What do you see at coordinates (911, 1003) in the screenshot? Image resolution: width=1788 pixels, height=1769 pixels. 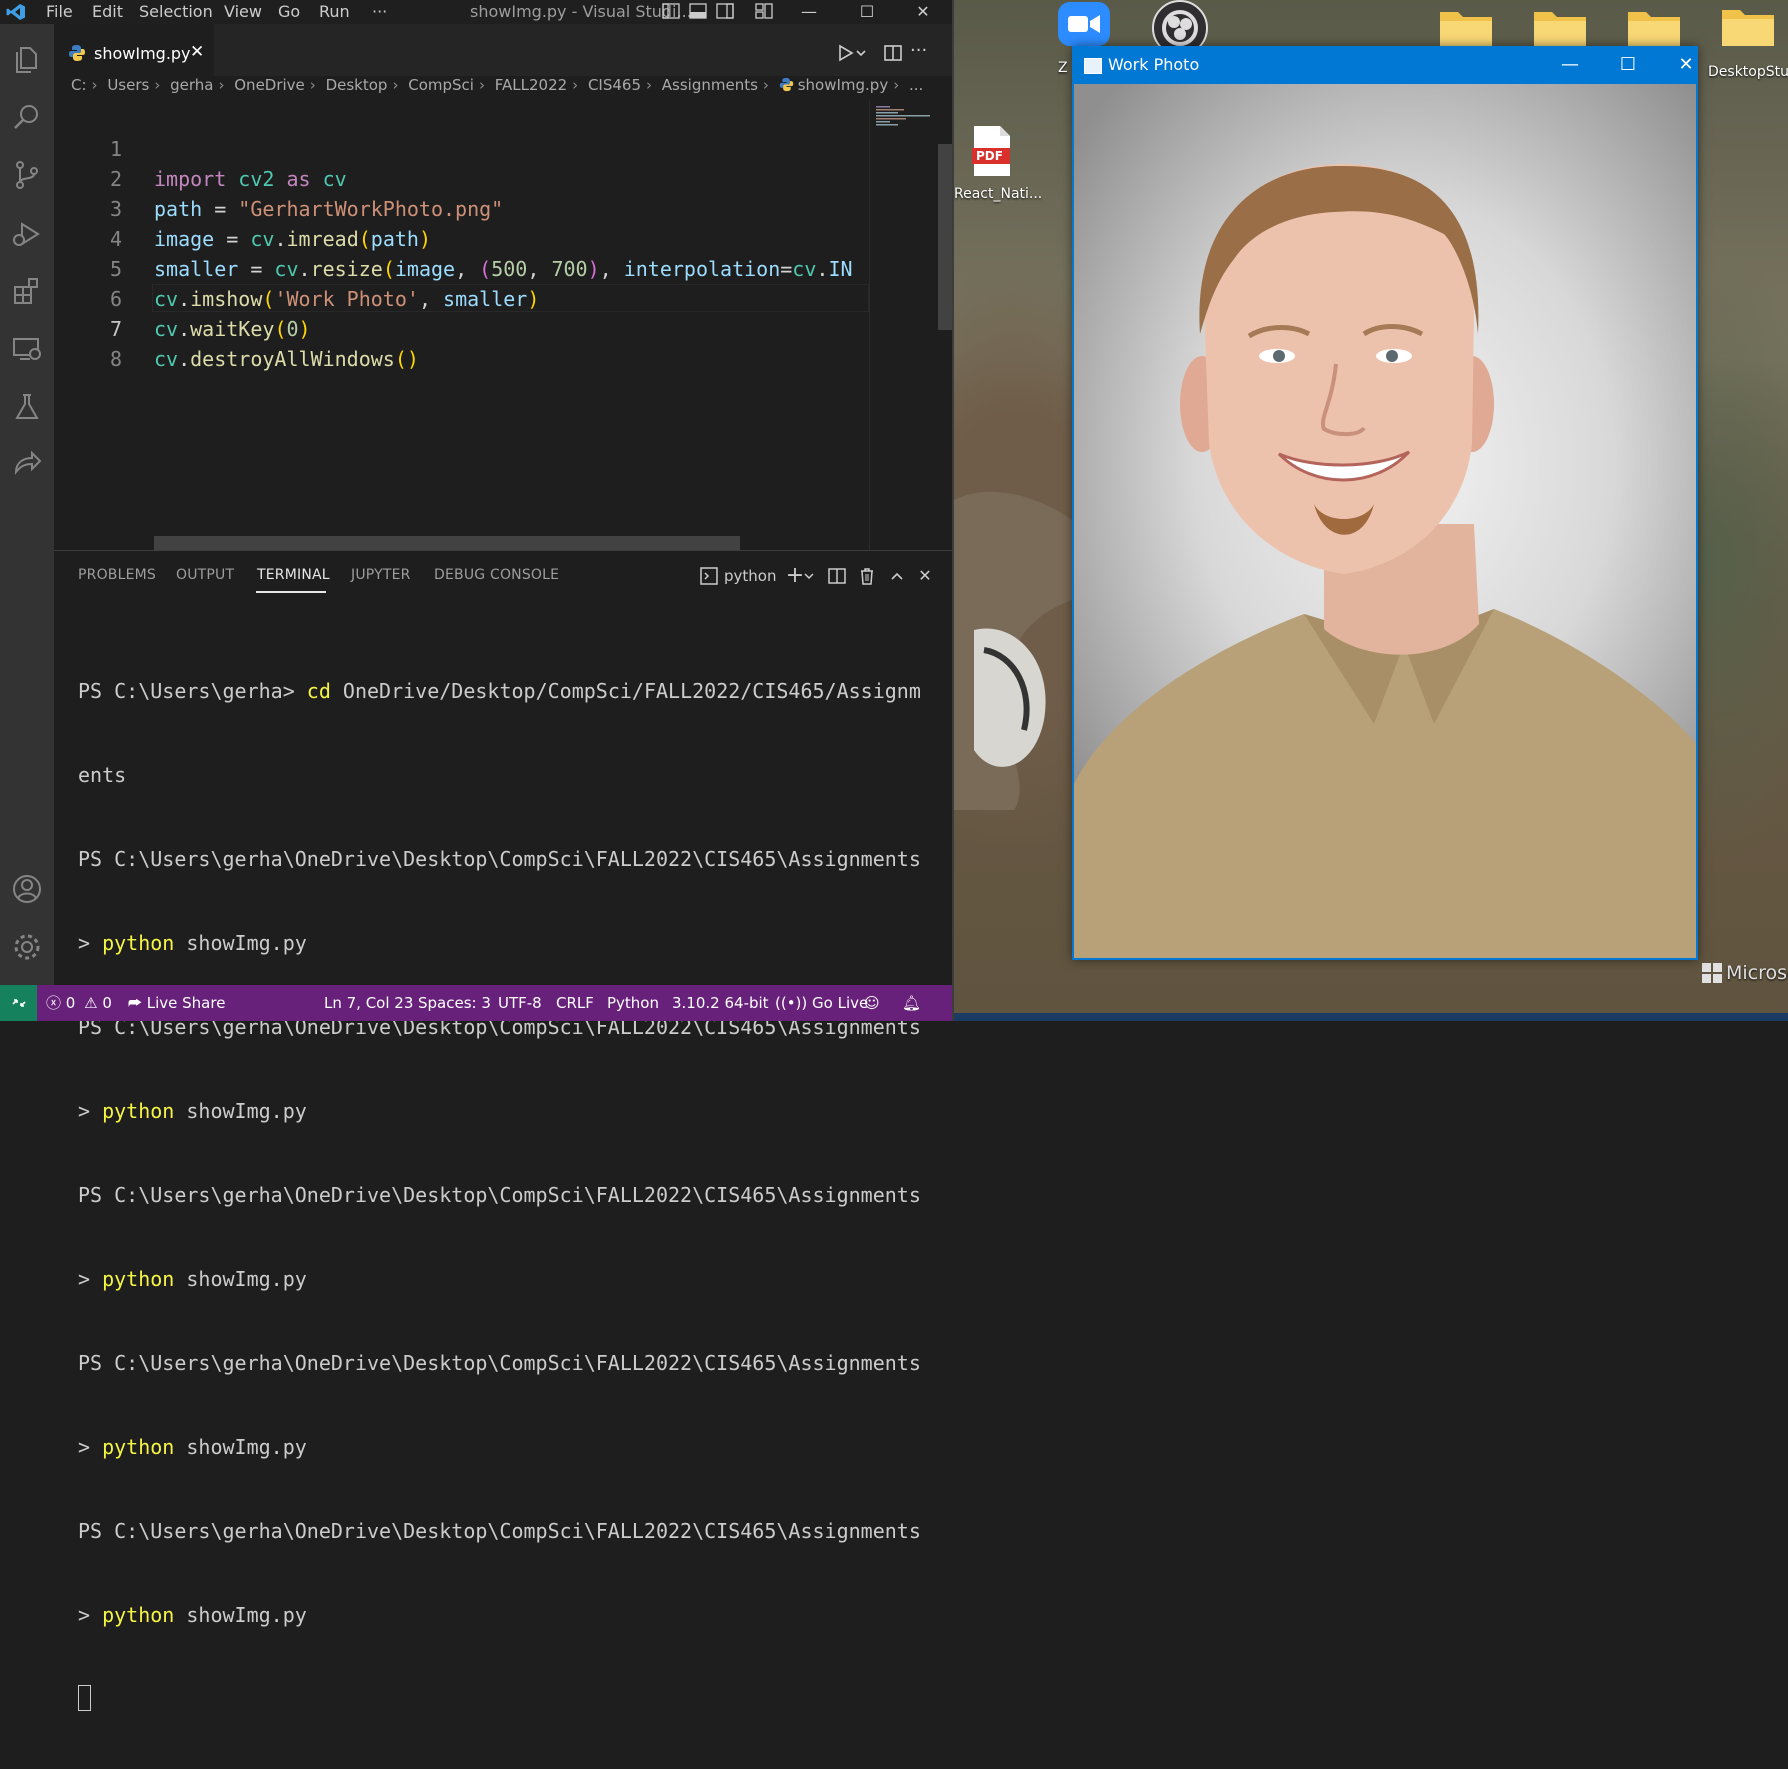 I see `notifications-bell-icon: 🔔︎` at bounding box center [911, 1003].